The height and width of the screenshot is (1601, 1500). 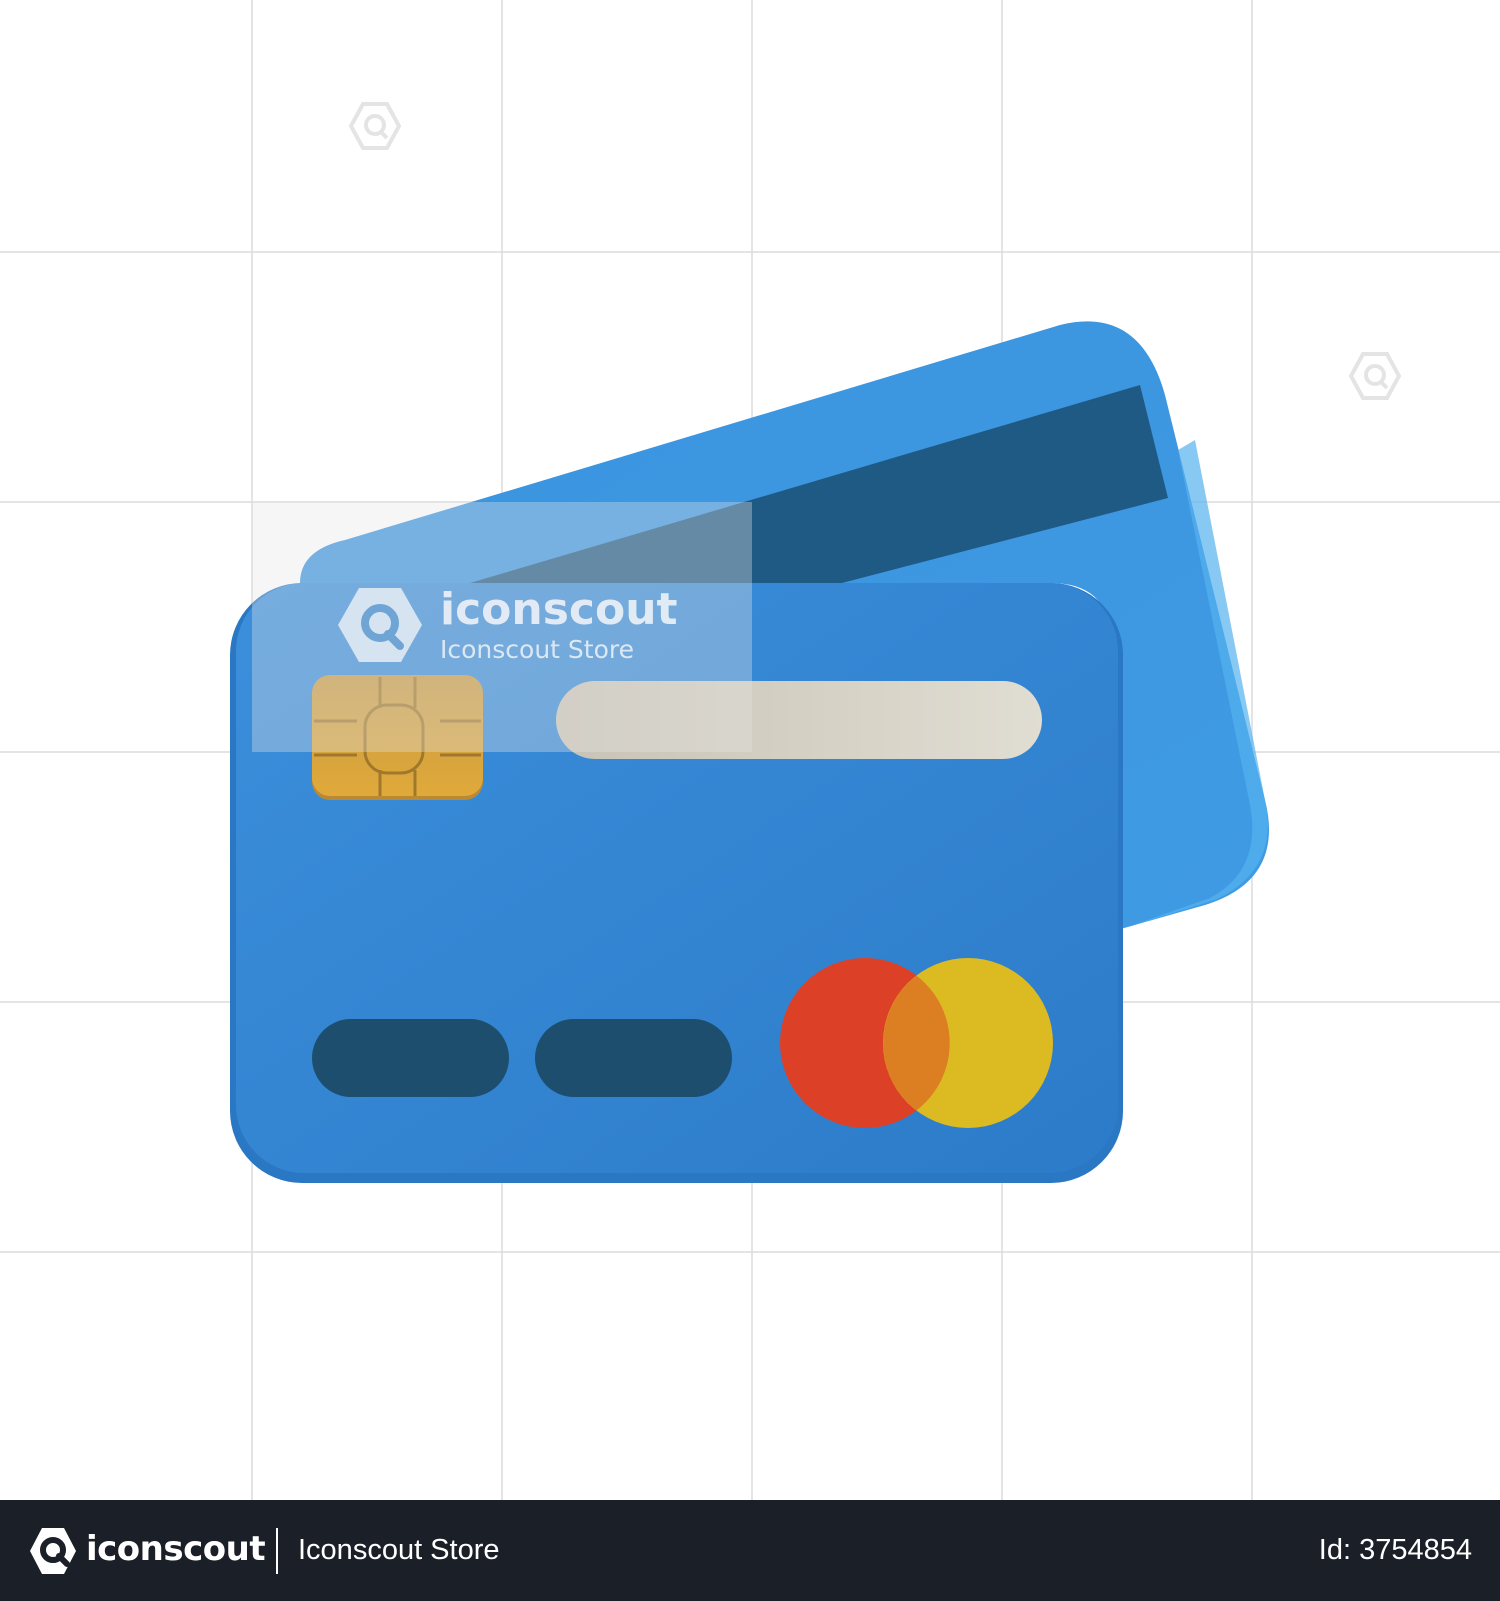 What do you see at coordinates (176, 1549) in the screenshot?
I see `footer-brand: iconscout` at bounding box center [176, 1549].